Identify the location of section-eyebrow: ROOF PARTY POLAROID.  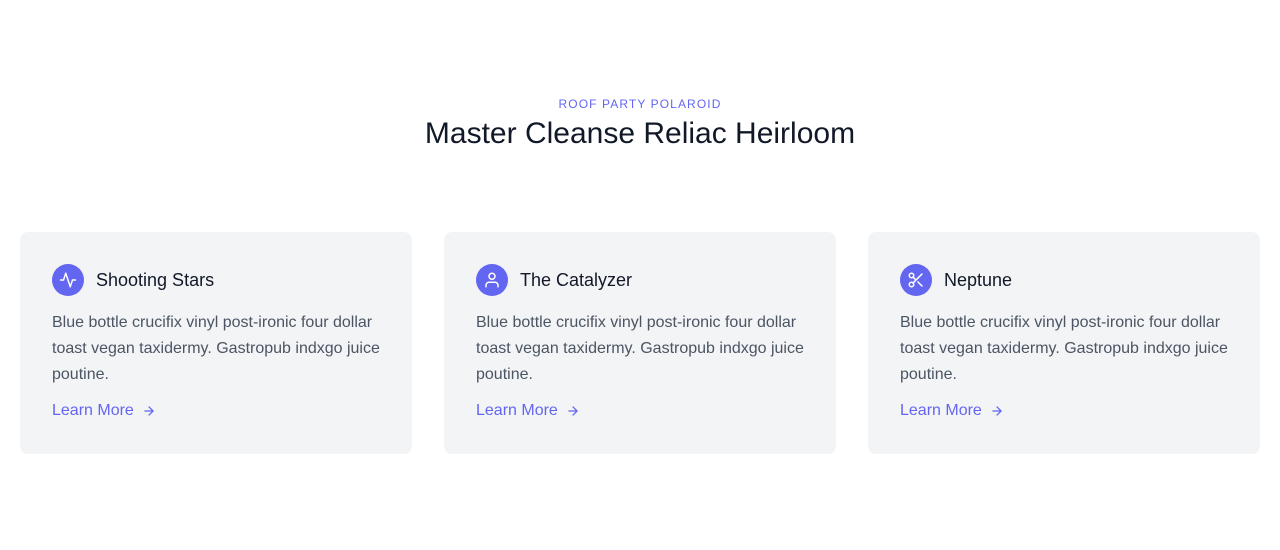
(640, 104).